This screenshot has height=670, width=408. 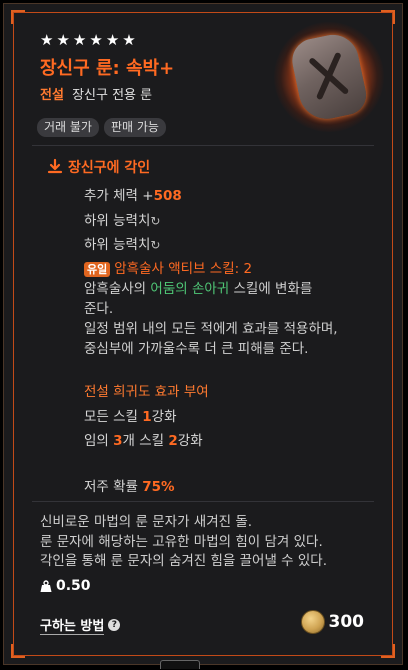 I want to click on desc-line: 준다., so click(x=99, y=309).